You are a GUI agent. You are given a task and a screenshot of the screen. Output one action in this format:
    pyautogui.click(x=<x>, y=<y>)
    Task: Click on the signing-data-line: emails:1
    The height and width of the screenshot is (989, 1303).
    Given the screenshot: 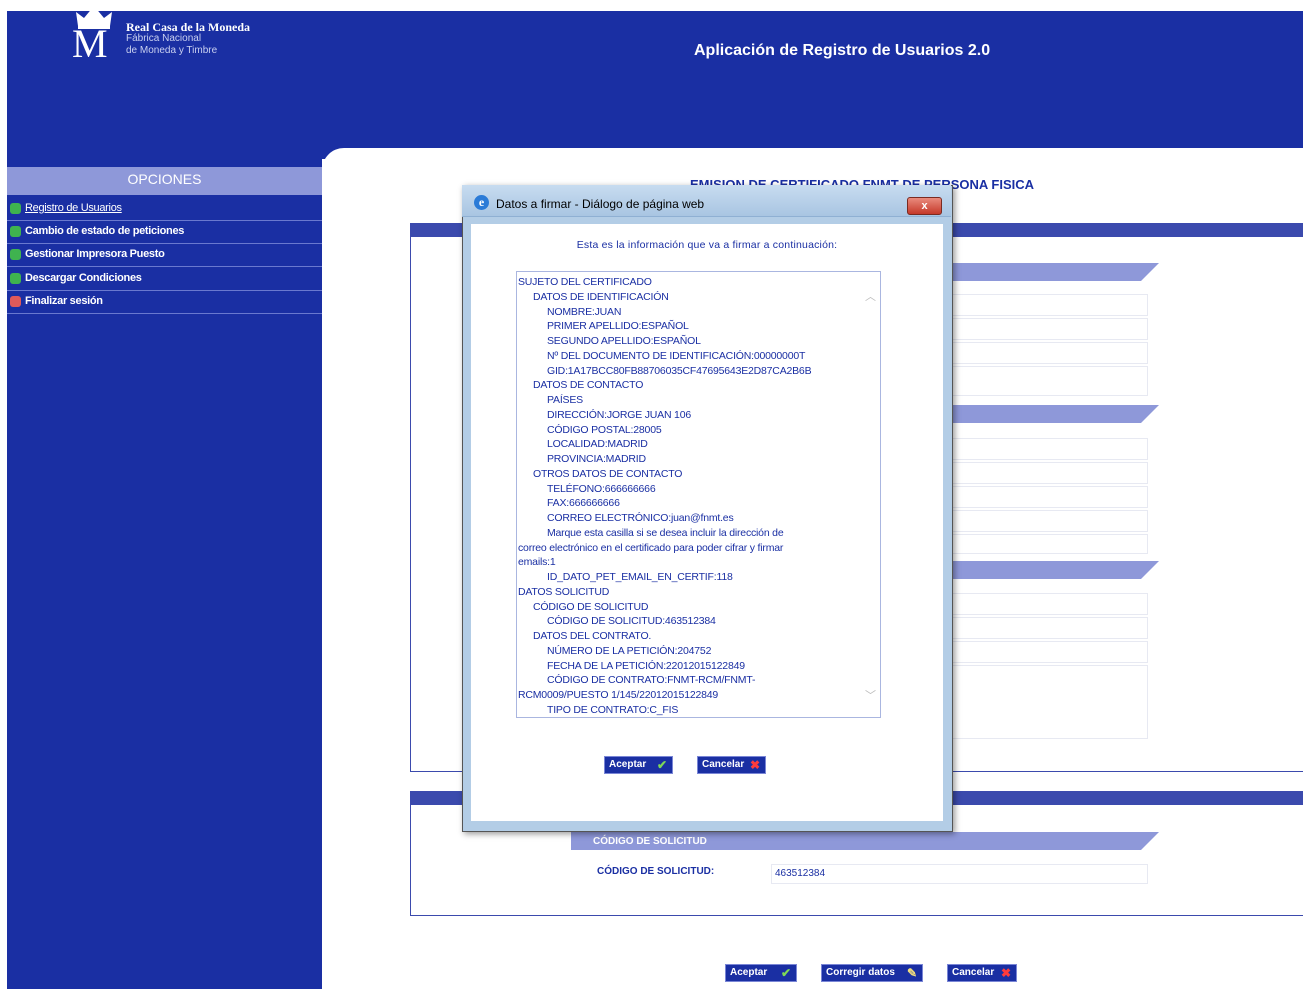 What is the action you would take?
    pyautogui.click(x=537, y=562)
    